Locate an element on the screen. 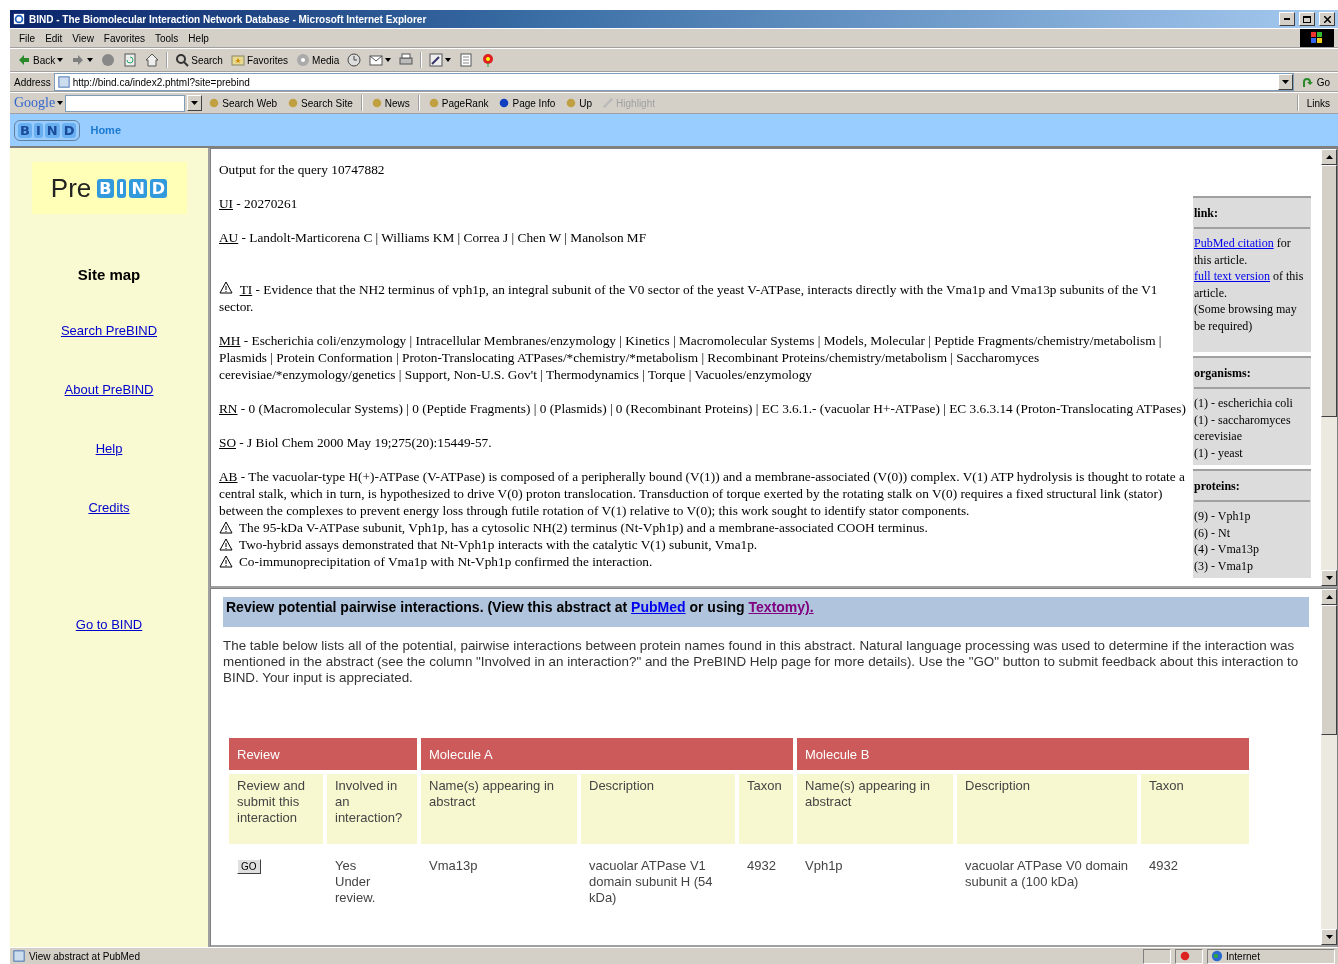  maximize-button is located at coordinates (1307, 19).